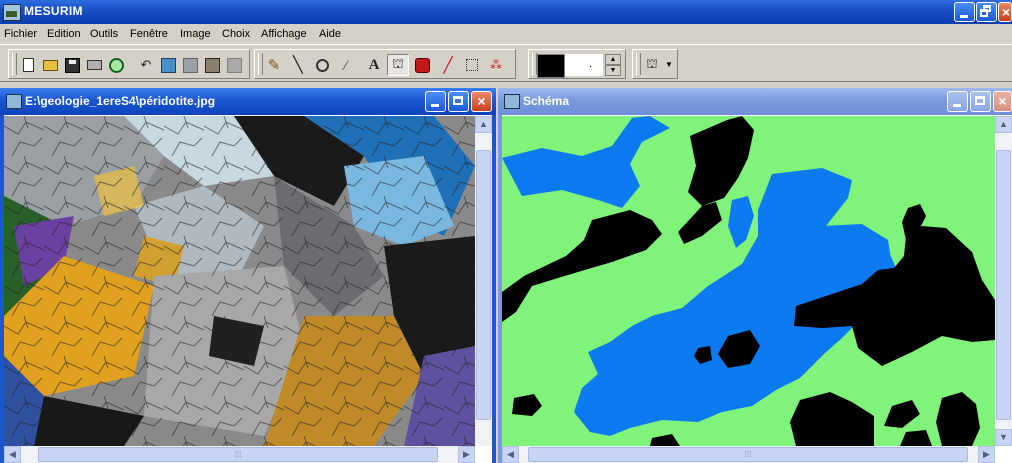 The image size is (1012, 463). What do you see at coordinates (964, 12) in the screenshot?
I see `minimize-button` at bounding box center [964, 12].